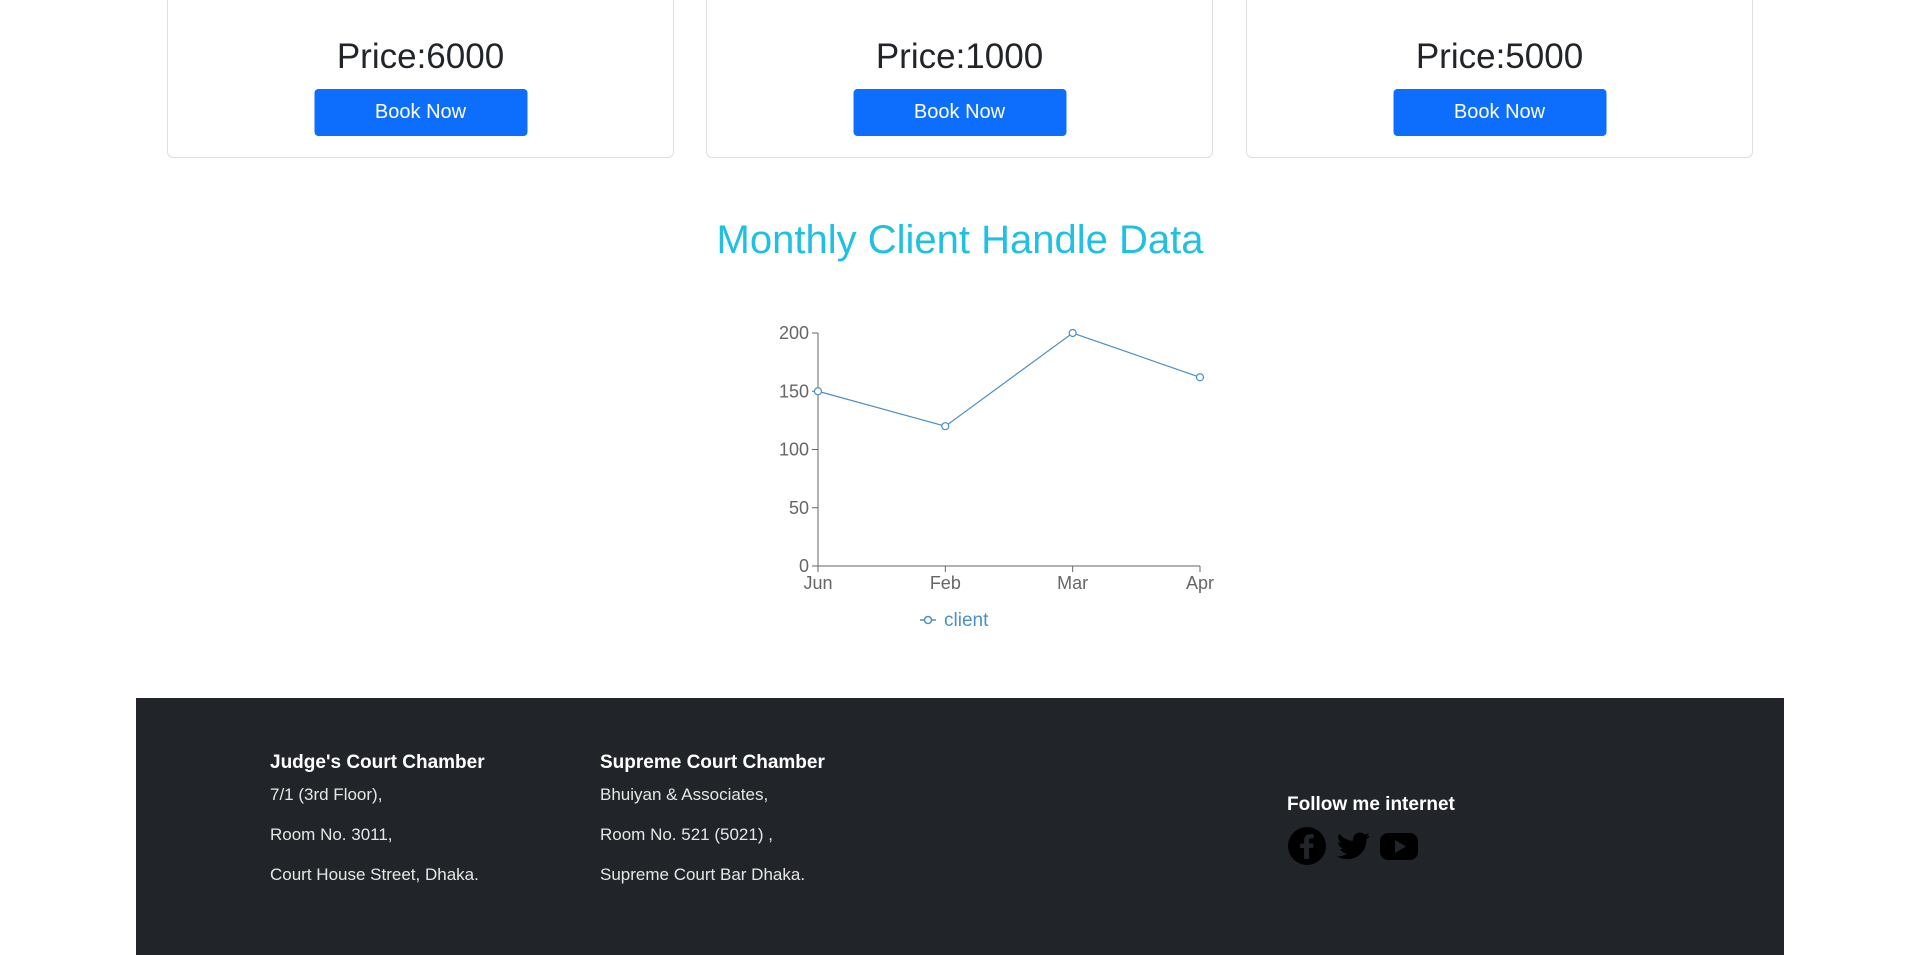  Describe the element at coordinates (945, 583) in the screenshot. I see `x-tick-label: Feb` at that location.